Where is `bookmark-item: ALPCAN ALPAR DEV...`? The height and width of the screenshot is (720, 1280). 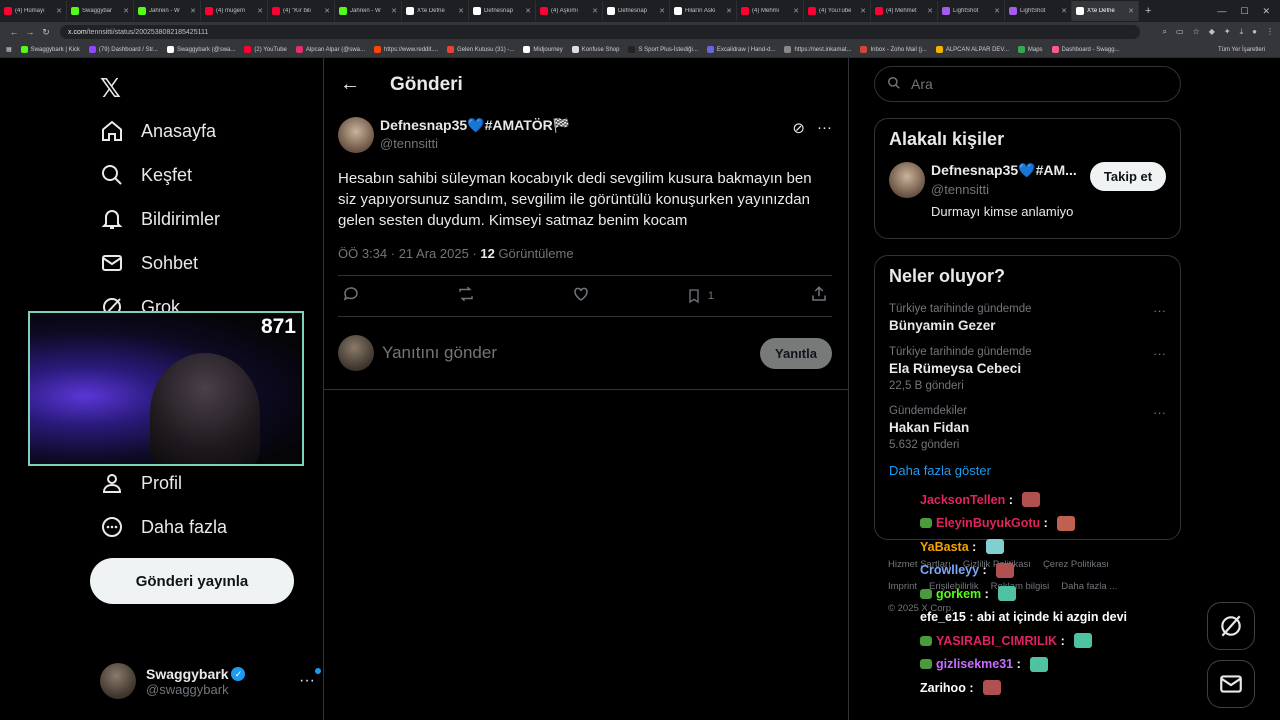 bookmark-item: ALPCAN ALPAR DEV... is located at coordinates (972, 49).